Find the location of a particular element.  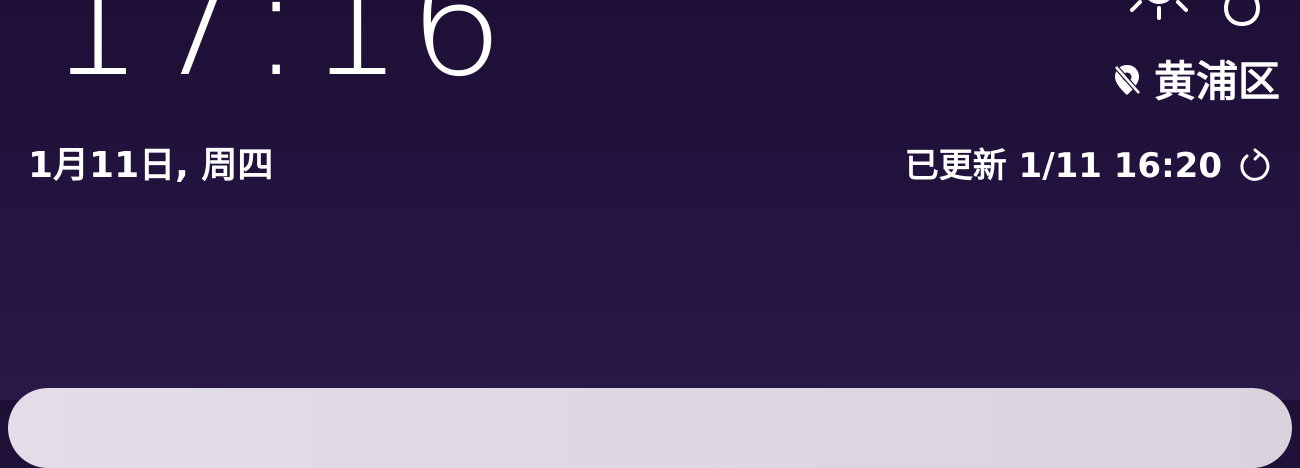

weather-icon-group is located at coordinates (1194, 15).